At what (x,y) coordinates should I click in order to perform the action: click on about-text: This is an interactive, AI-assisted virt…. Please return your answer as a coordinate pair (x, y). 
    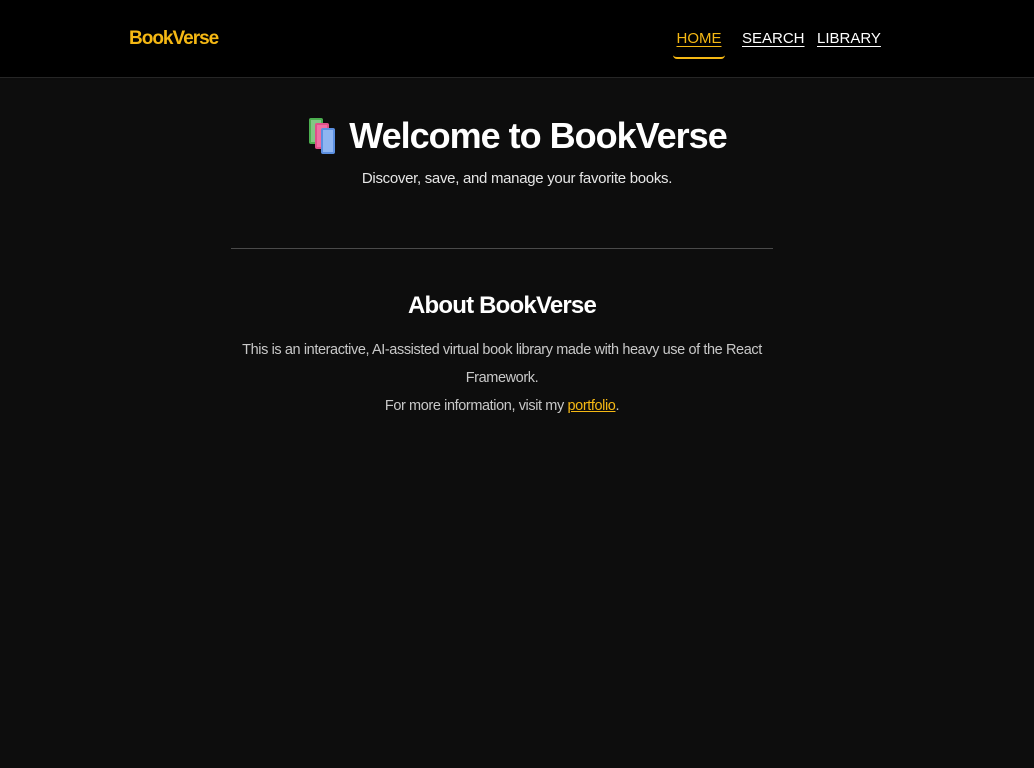
    Looking at the image, I should click on (502, 378).